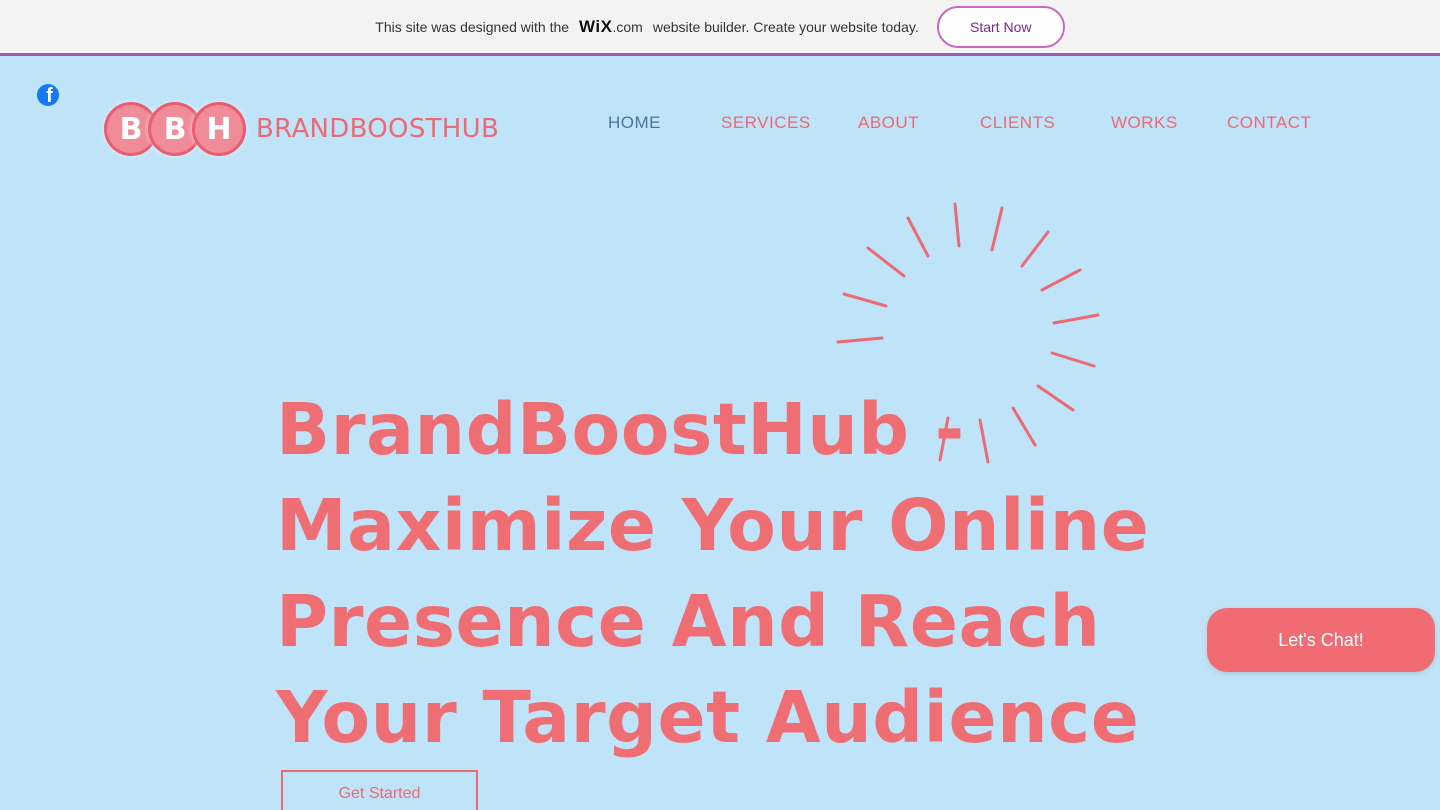 The width and height of the screenshot is (1440, 810). I want to click on headline-line-4: Your Target Audience, so click(708, 717).